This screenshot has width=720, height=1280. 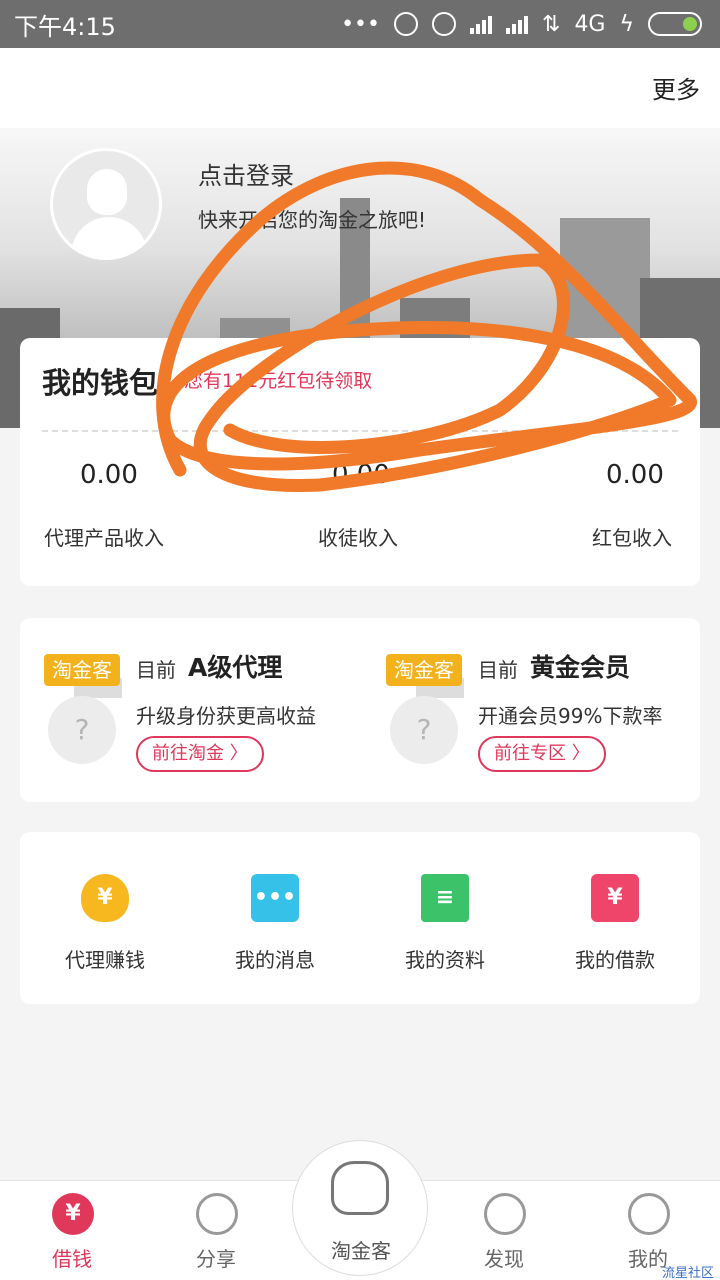 What do you see at coordinates (361, 1251) in the screenshot?
I see `nav-taojinke-label: 淘金客` at bounding box center [361, 1251].